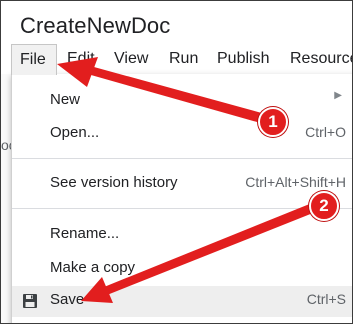 This screenshot has height=324, width=353. I want to click on menu-publish: Publish, so click(243, 59).